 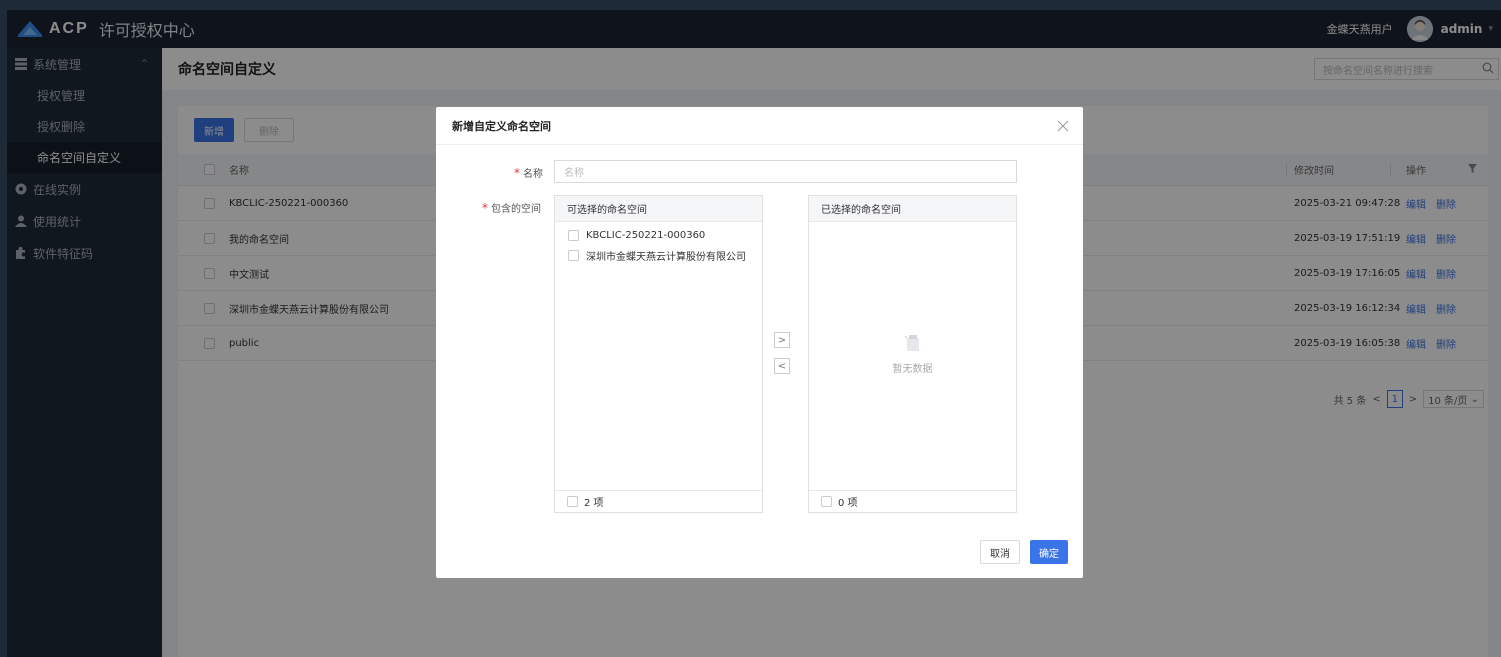 I want to click on selected-panel-title: 已选择的命名空间, so click(x=912, y=209).